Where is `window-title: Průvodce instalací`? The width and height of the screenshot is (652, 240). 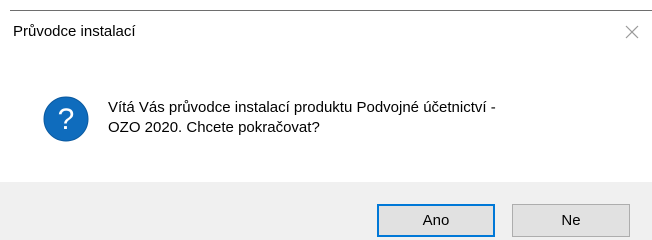 window-title: Průvodce instalací is located at coordinates (74, 31).